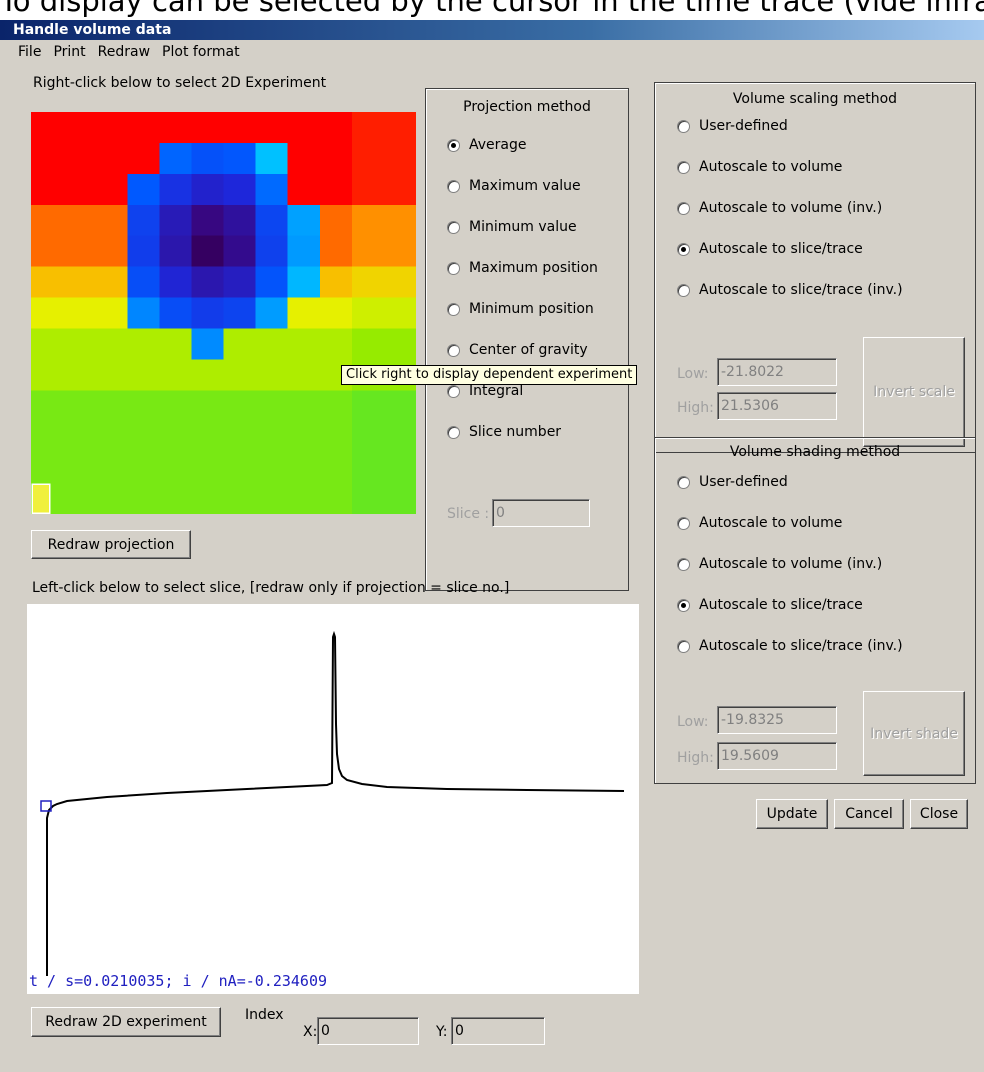 The width and height of the screenshot is (984, 1072). Describe the element at coordinates (41, 498) in the screenshot. I see `selected-cell-marker` at that location.